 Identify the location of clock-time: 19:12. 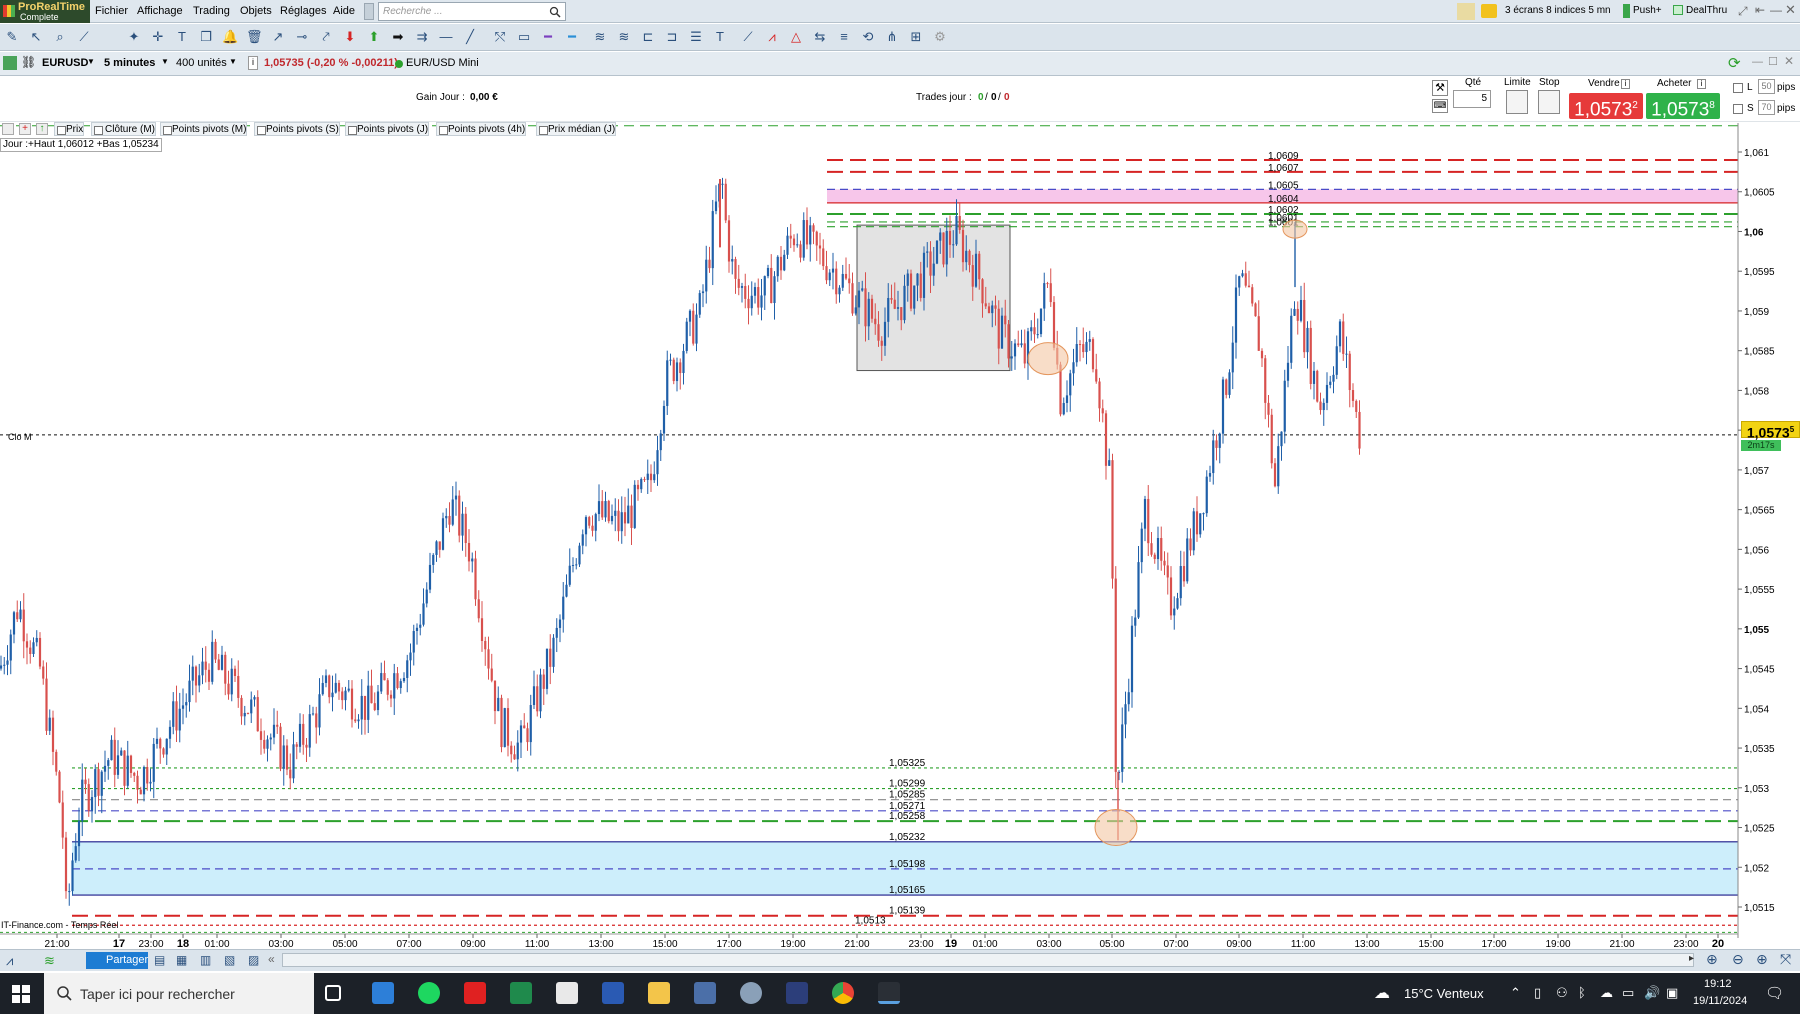
(1718, 984).